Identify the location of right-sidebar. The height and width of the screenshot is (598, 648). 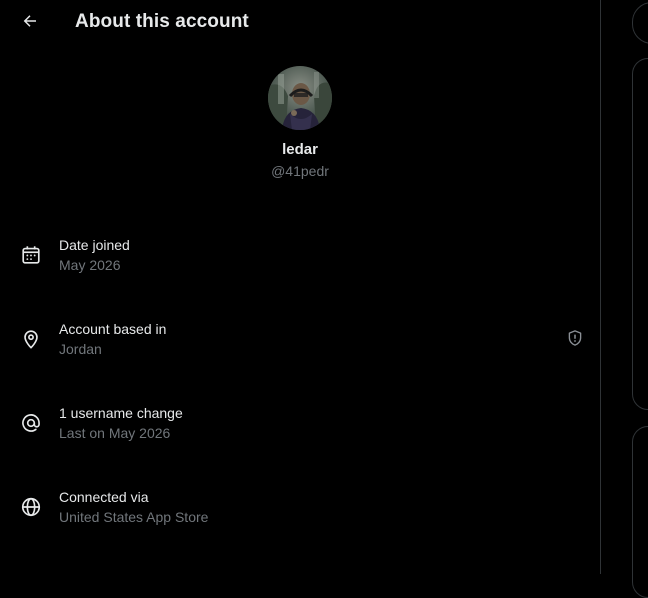
(624, 299).